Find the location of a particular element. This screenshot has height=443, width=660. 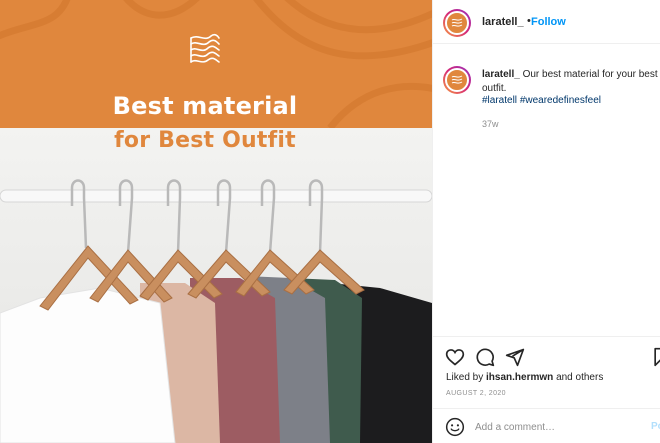

likes-summary: Liked by ihsan.hermwn and others is located at coordinates (524, 377).